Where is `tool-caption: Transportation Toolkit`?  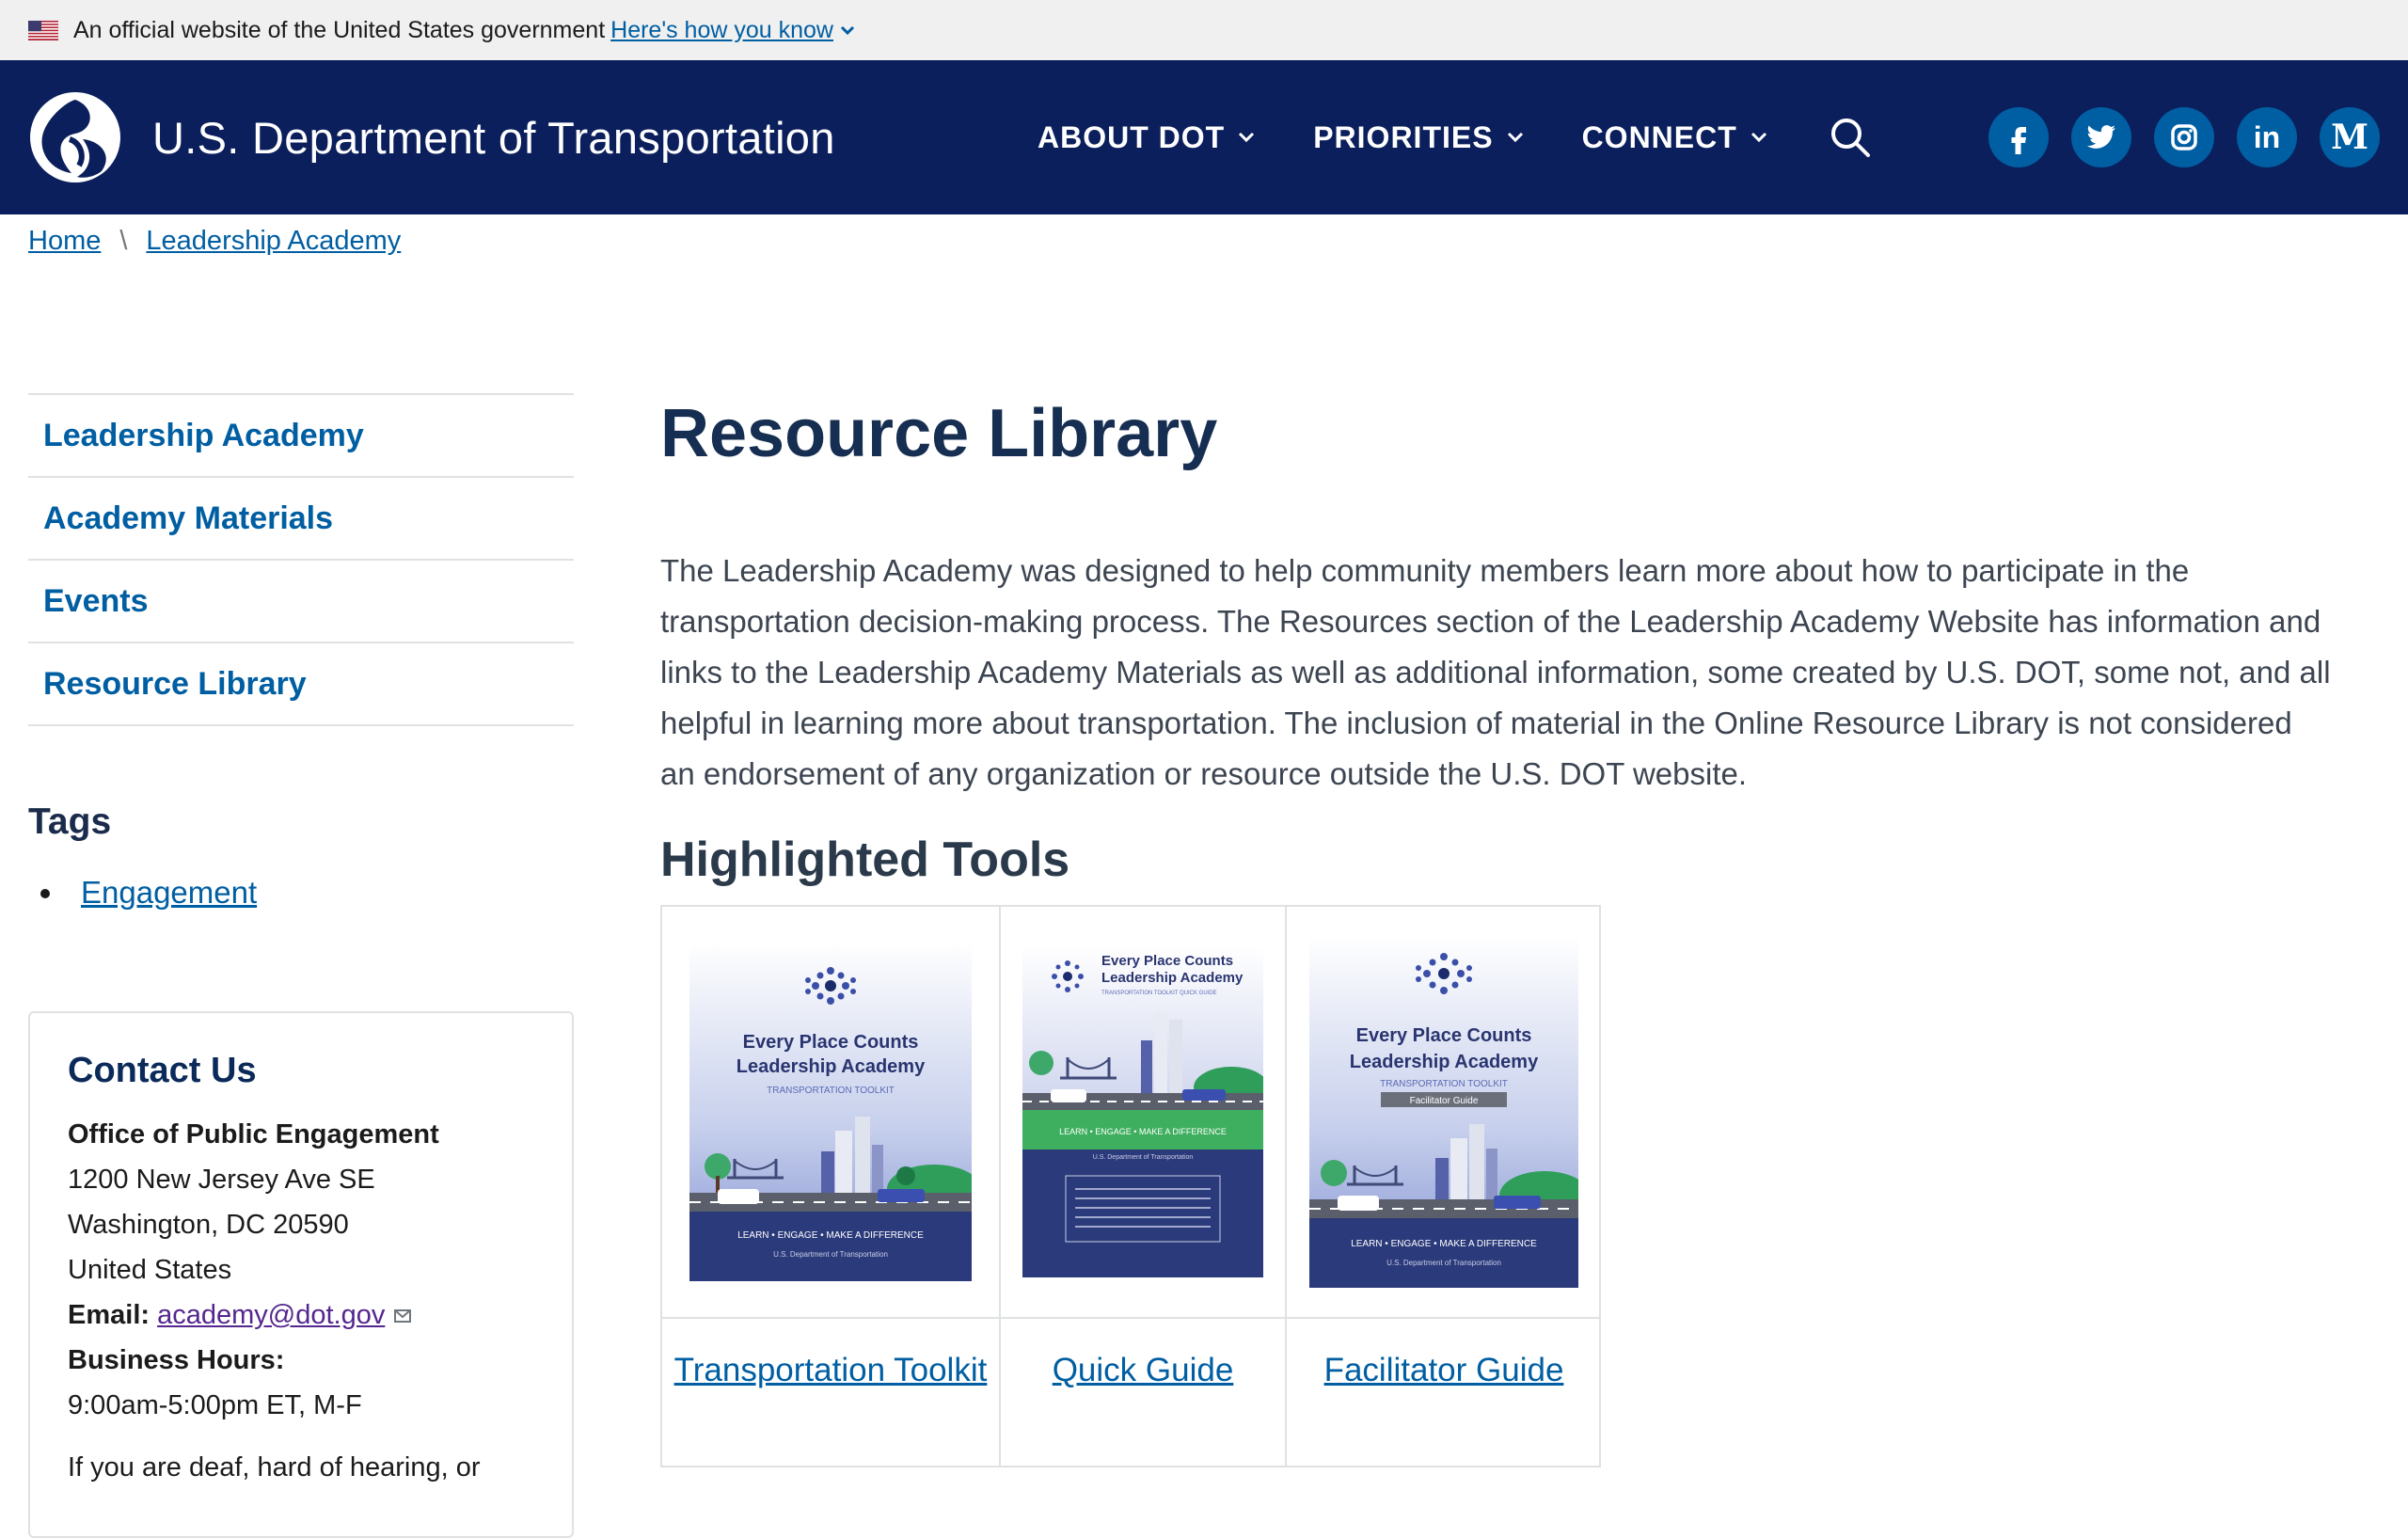 tool-caption: Transportation Toolkit is located at coordinates (830, 1393).